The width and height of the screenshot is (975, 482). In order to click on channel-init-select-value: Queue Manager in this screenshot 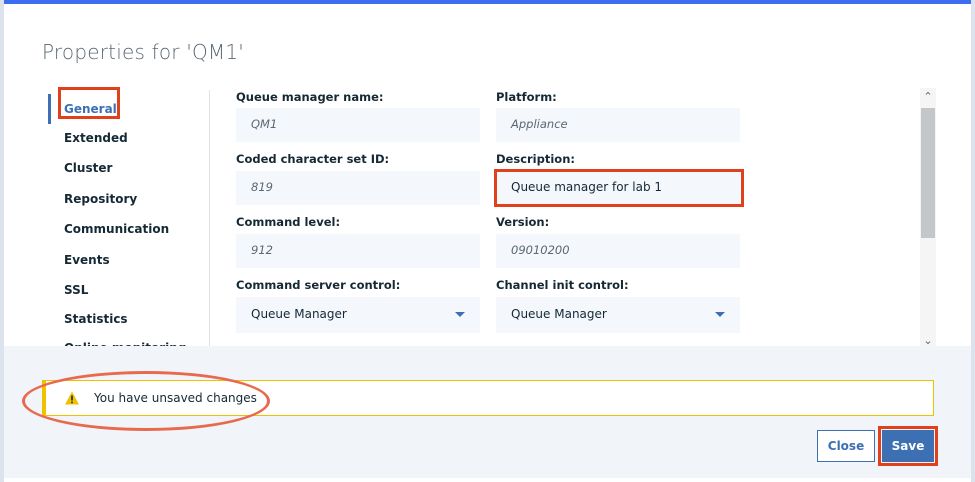, I will do `click(559, 314)`.